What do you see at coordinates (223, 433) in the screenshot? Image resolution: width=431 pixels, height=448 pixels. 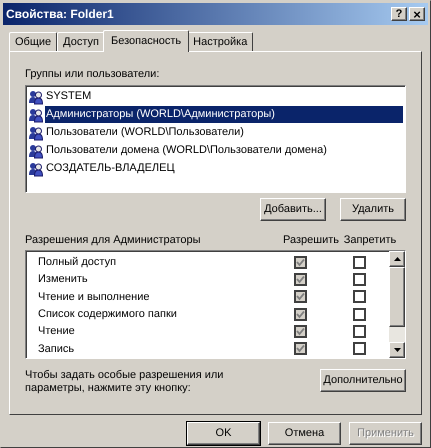 I see `dialog-button: OK` at bounding box center [223, 433].